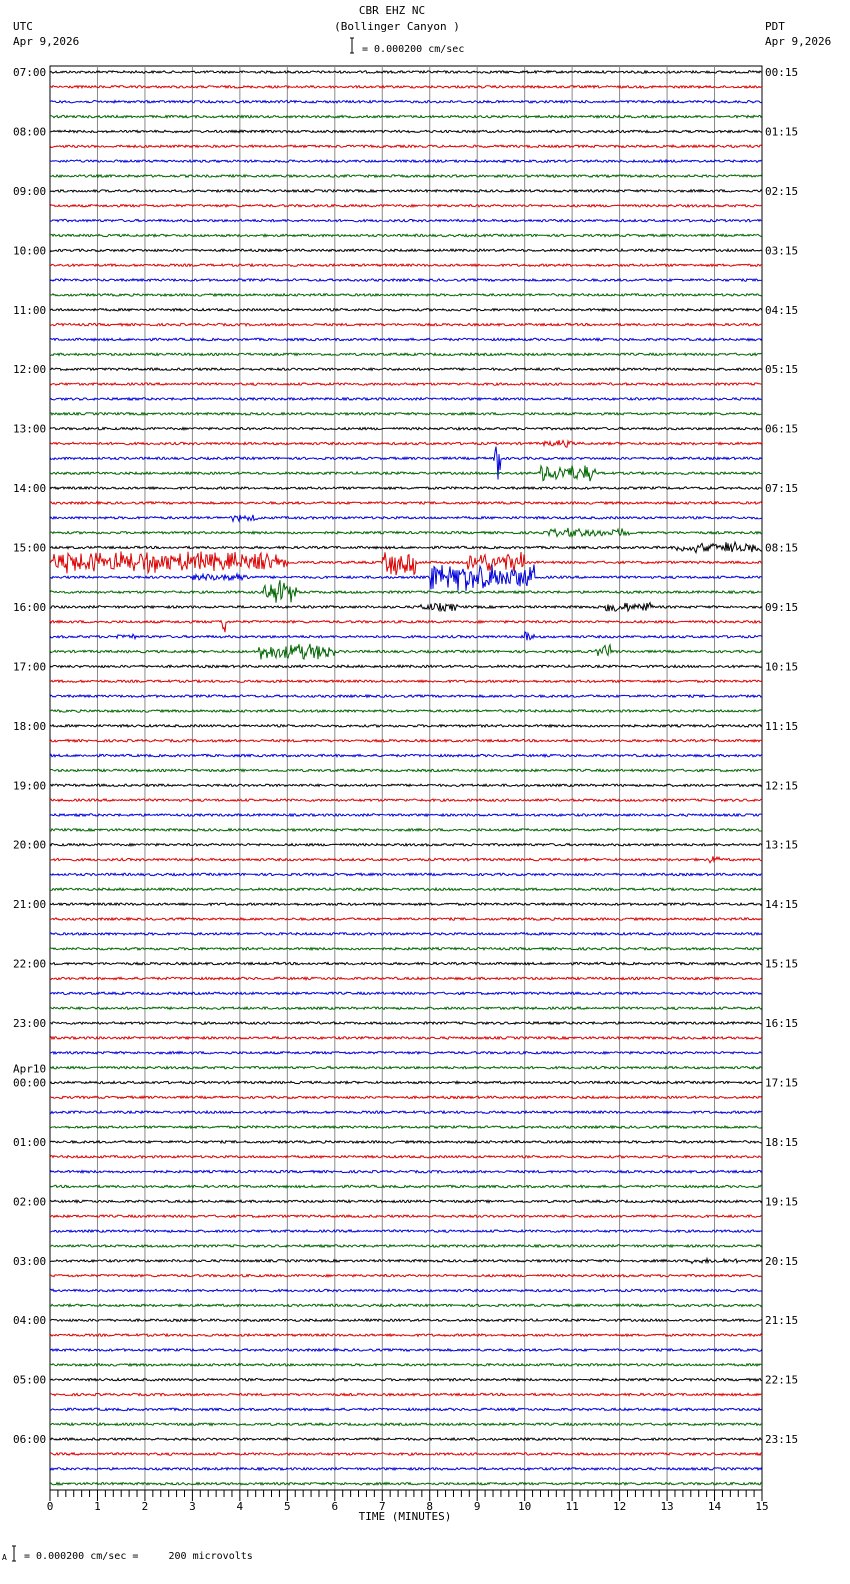 The height and width of the screenshot is (1584, 850). Describe the element at coordinates (352, 45) in the screenshot. I see `scale-bar-icon` at that location.